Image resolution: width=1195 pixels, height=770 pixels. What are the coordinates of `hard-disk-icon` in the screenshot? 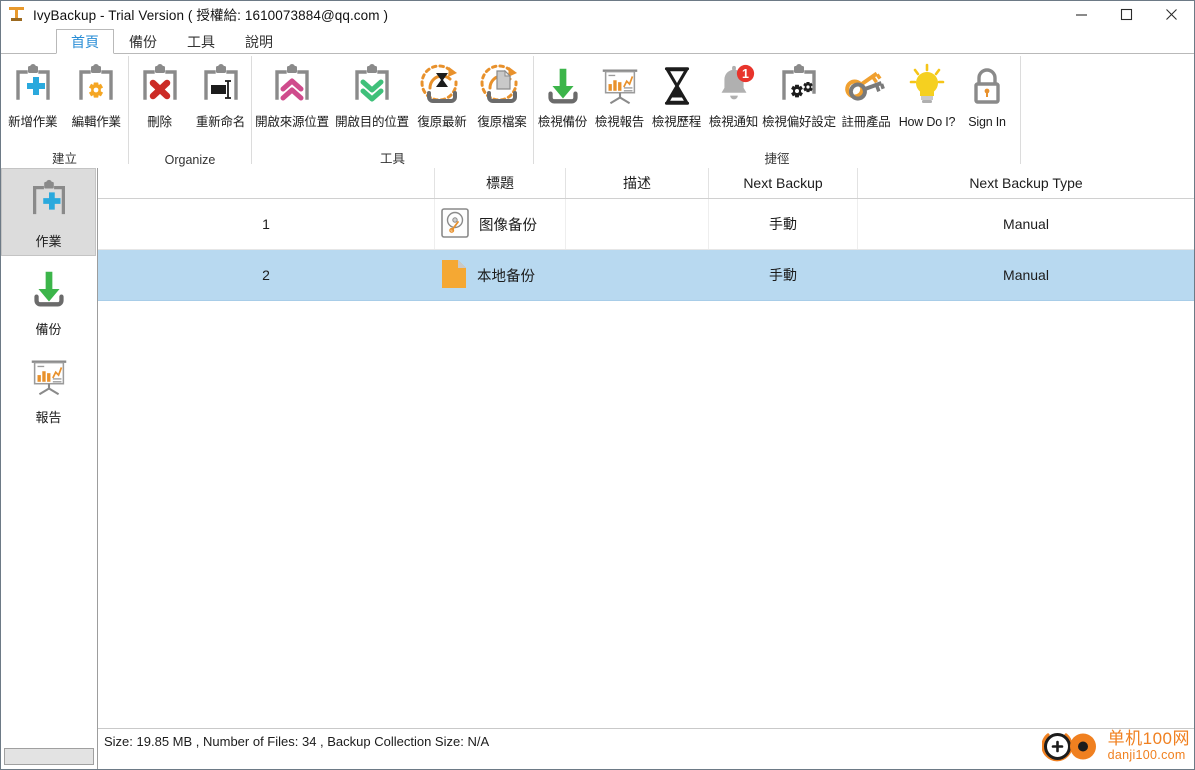 It's located at (455, 224).